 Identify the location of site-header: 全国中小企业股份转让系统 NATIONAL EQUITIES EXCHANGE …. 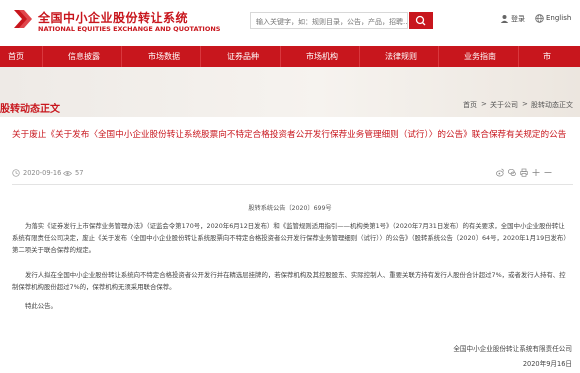
(290, 23).